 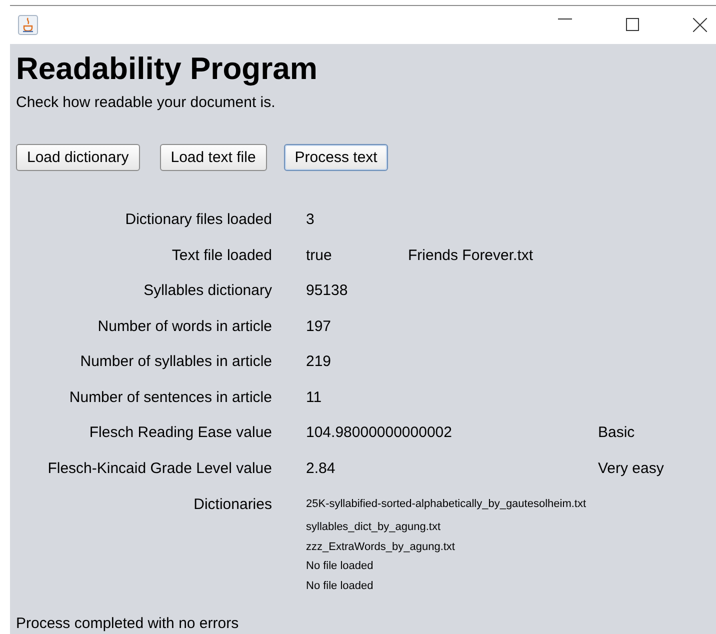 What do you see at coordinates (180, 433) in the screenshot?
I see `field-label: Flesch Reading Ease value` at bounding box center [180, 433].